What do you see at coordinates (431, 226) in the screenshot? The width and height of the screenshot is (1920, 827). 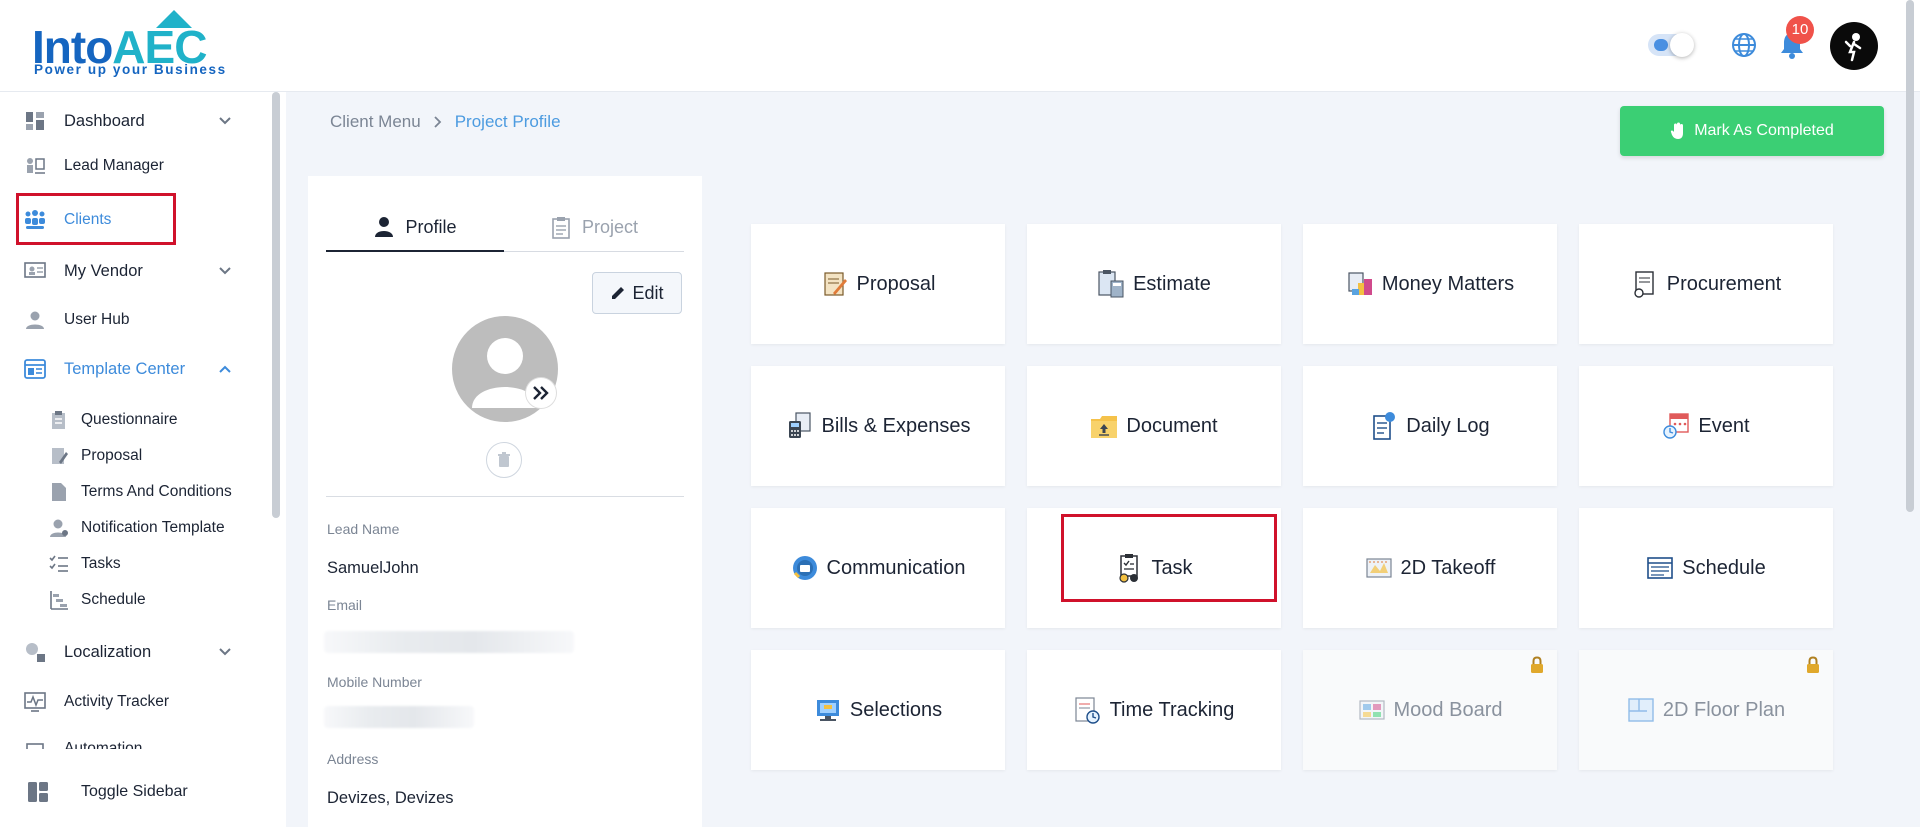 I see `tab-label: Profile` at bounding box center [431, 226].